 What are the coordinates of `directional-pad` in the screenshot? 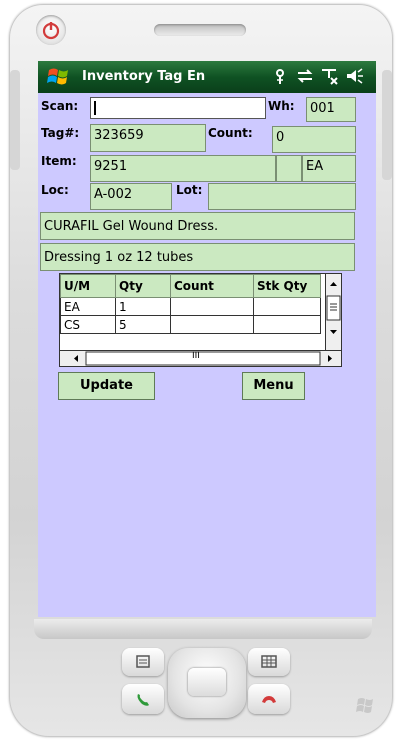 It's located at (207, 683).